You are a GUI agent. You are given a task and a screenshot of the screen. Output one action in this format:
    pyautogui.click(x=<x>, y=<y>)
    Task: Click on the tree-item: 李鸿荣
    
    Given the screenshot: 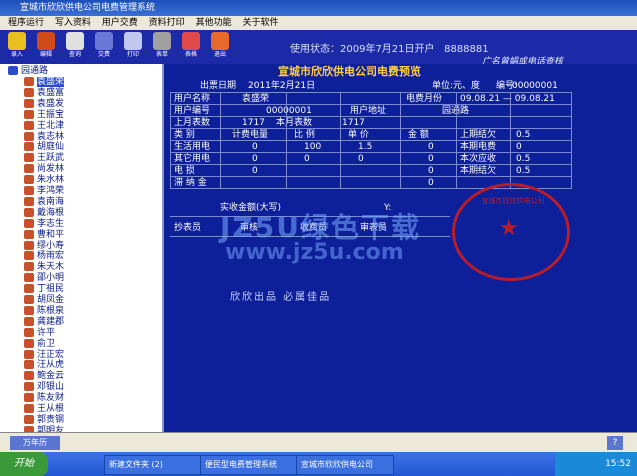 What is the action you would take?
    pyautogui.click(x=44, y=191)
    